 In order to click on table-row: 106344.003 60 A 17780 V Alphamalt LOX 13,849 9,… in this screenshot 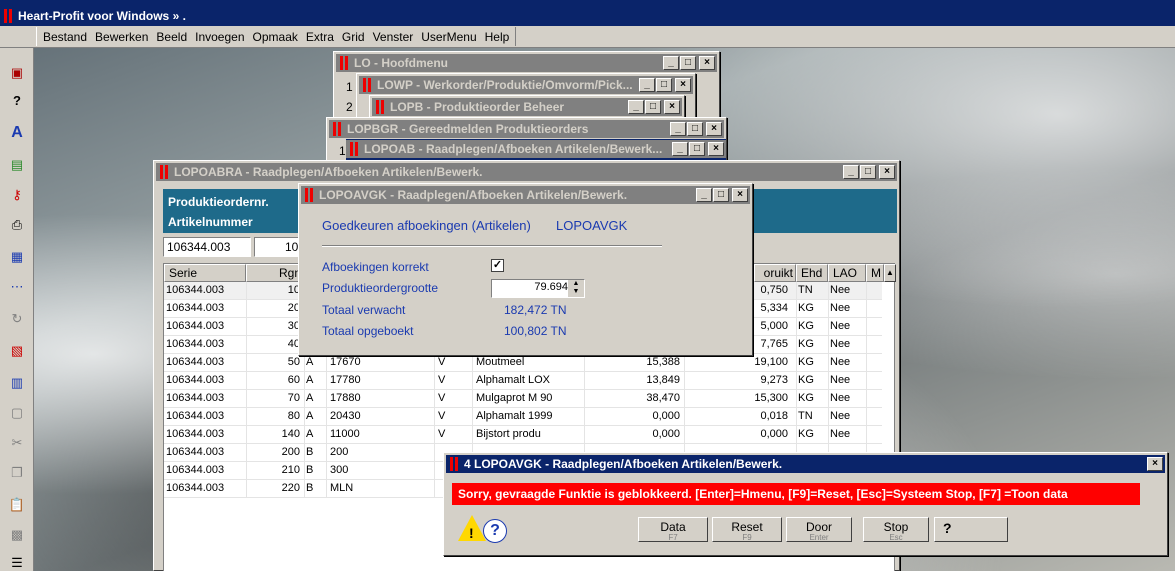, I will do `click(523, 381)`.